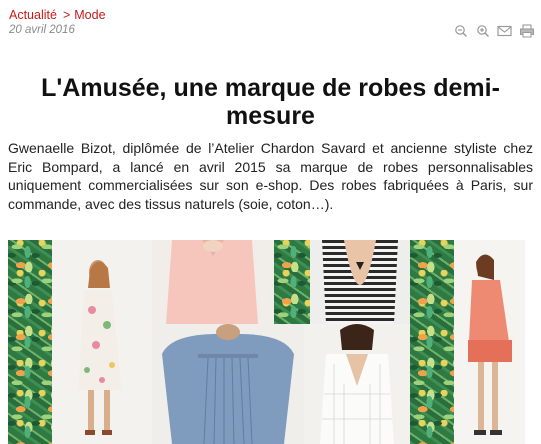 This screenshot has width=541, height=444. I want to click on zoom-in-button, so click(482, 31).